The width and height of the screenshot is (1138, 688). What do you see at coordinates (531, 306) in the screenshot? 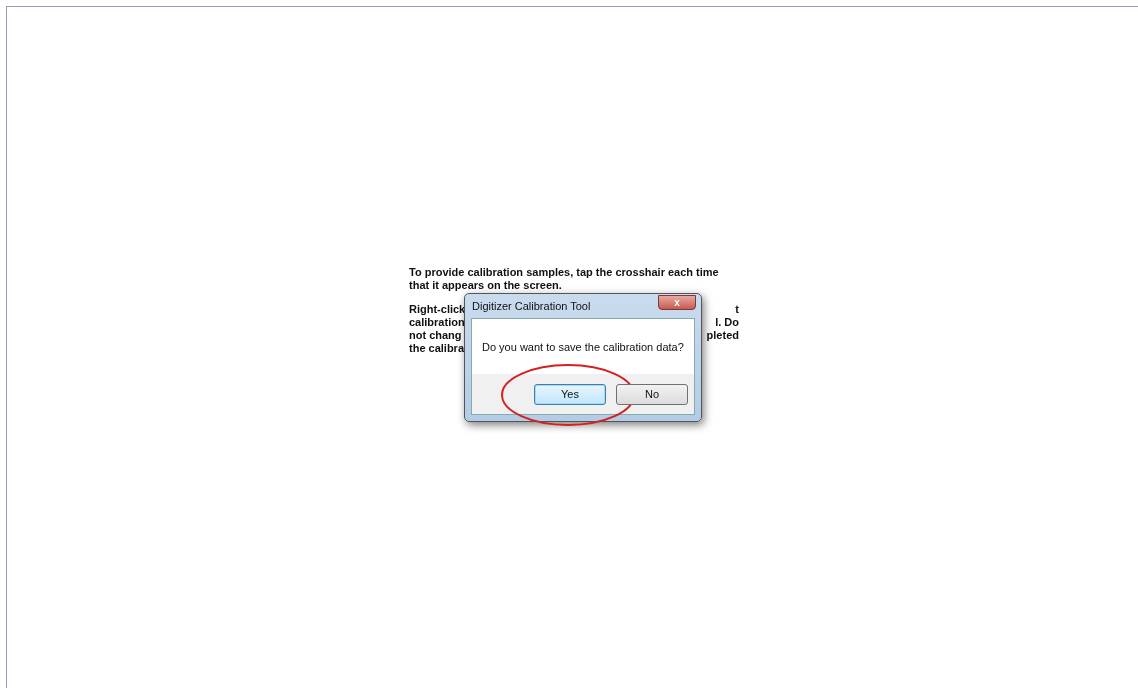
I see `dialog-title: Digitizer Calibration Tool` at bounding box center [531, 306].